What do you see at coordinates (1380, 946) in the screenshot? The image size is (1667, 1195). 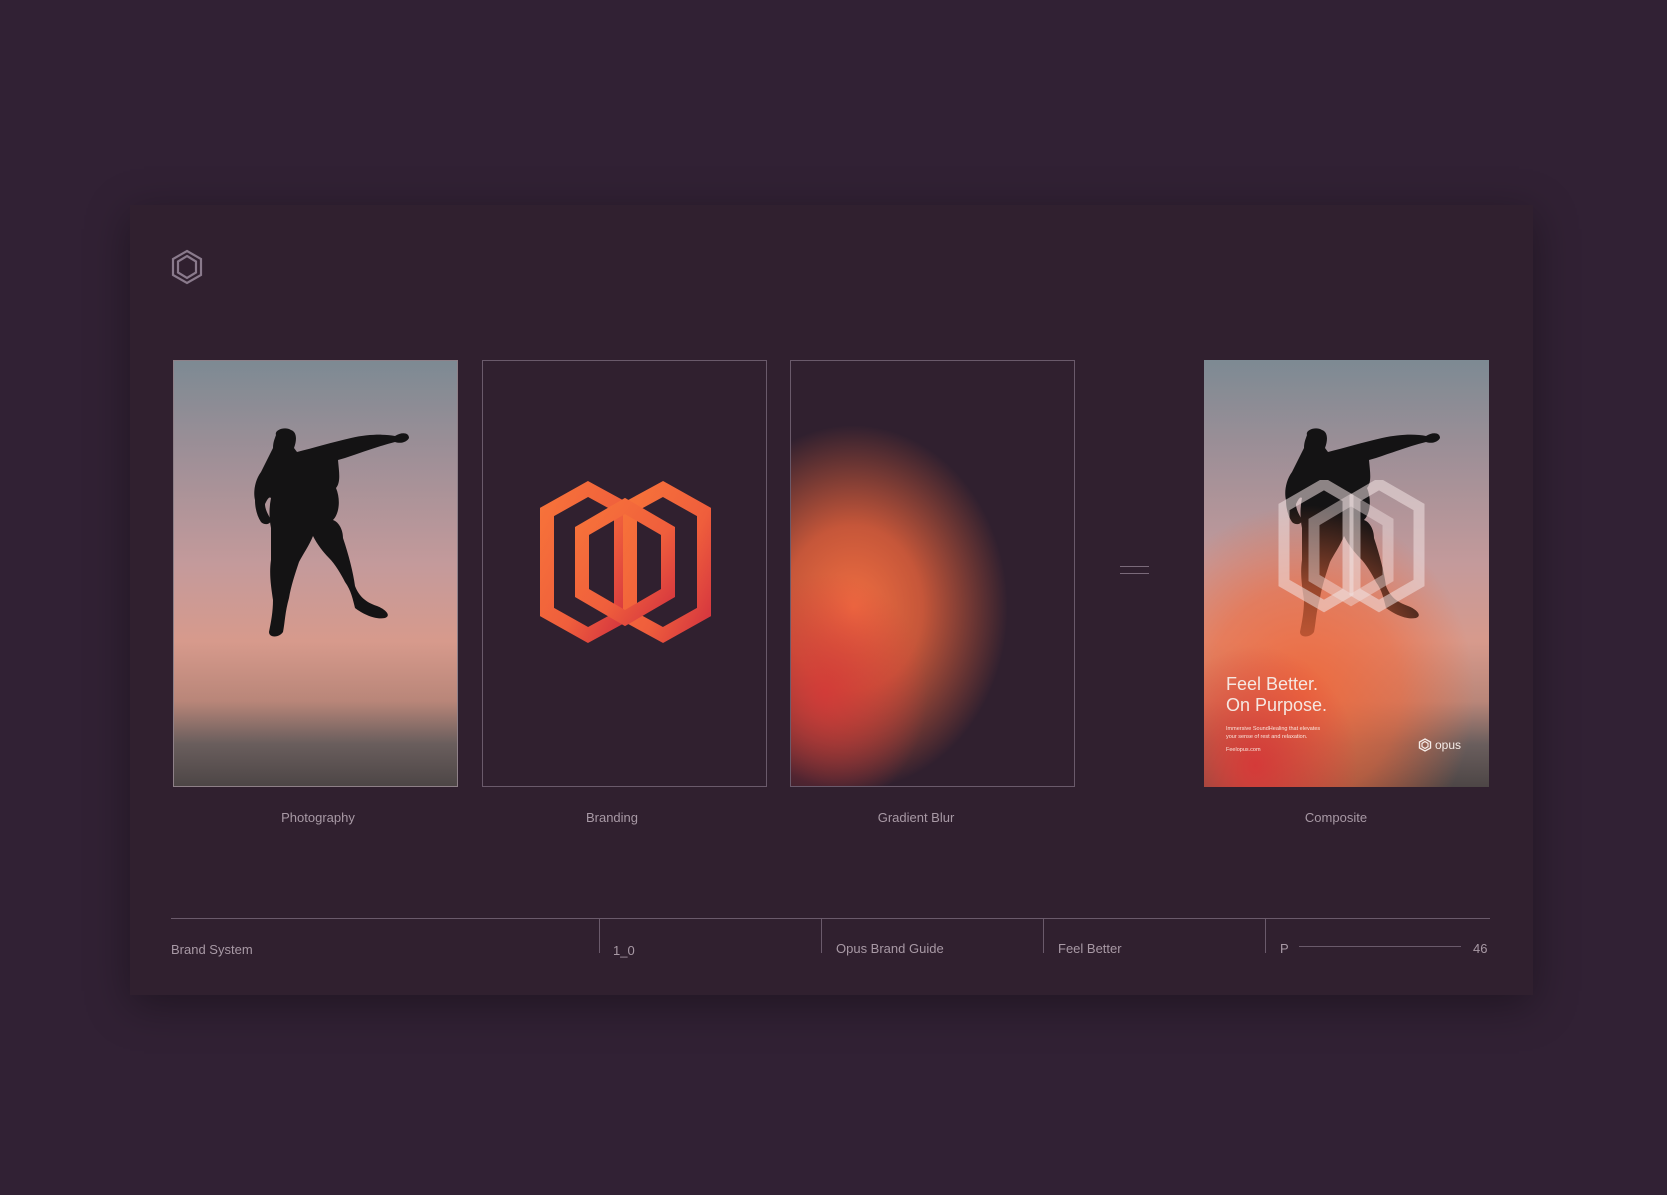 I see `page-progress-line` at bounding box center [1380, 946].